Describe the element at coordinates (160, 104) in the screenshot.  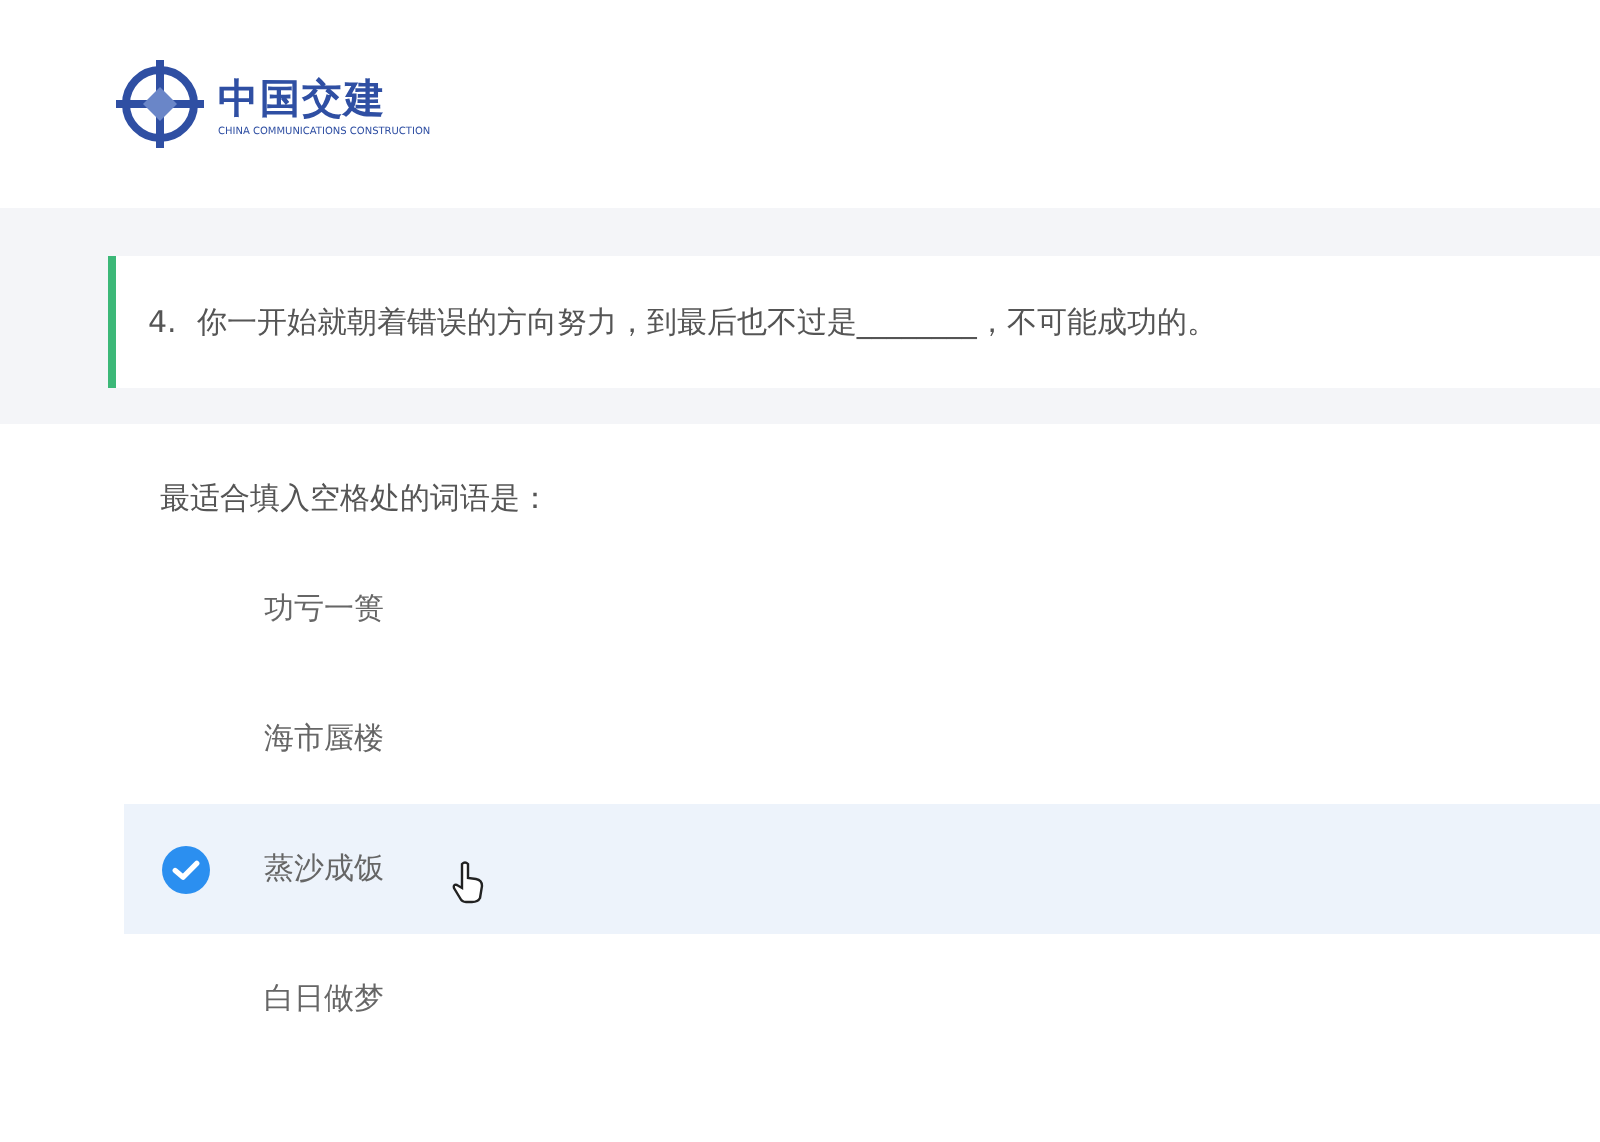
I see `logo-icon` at that location.